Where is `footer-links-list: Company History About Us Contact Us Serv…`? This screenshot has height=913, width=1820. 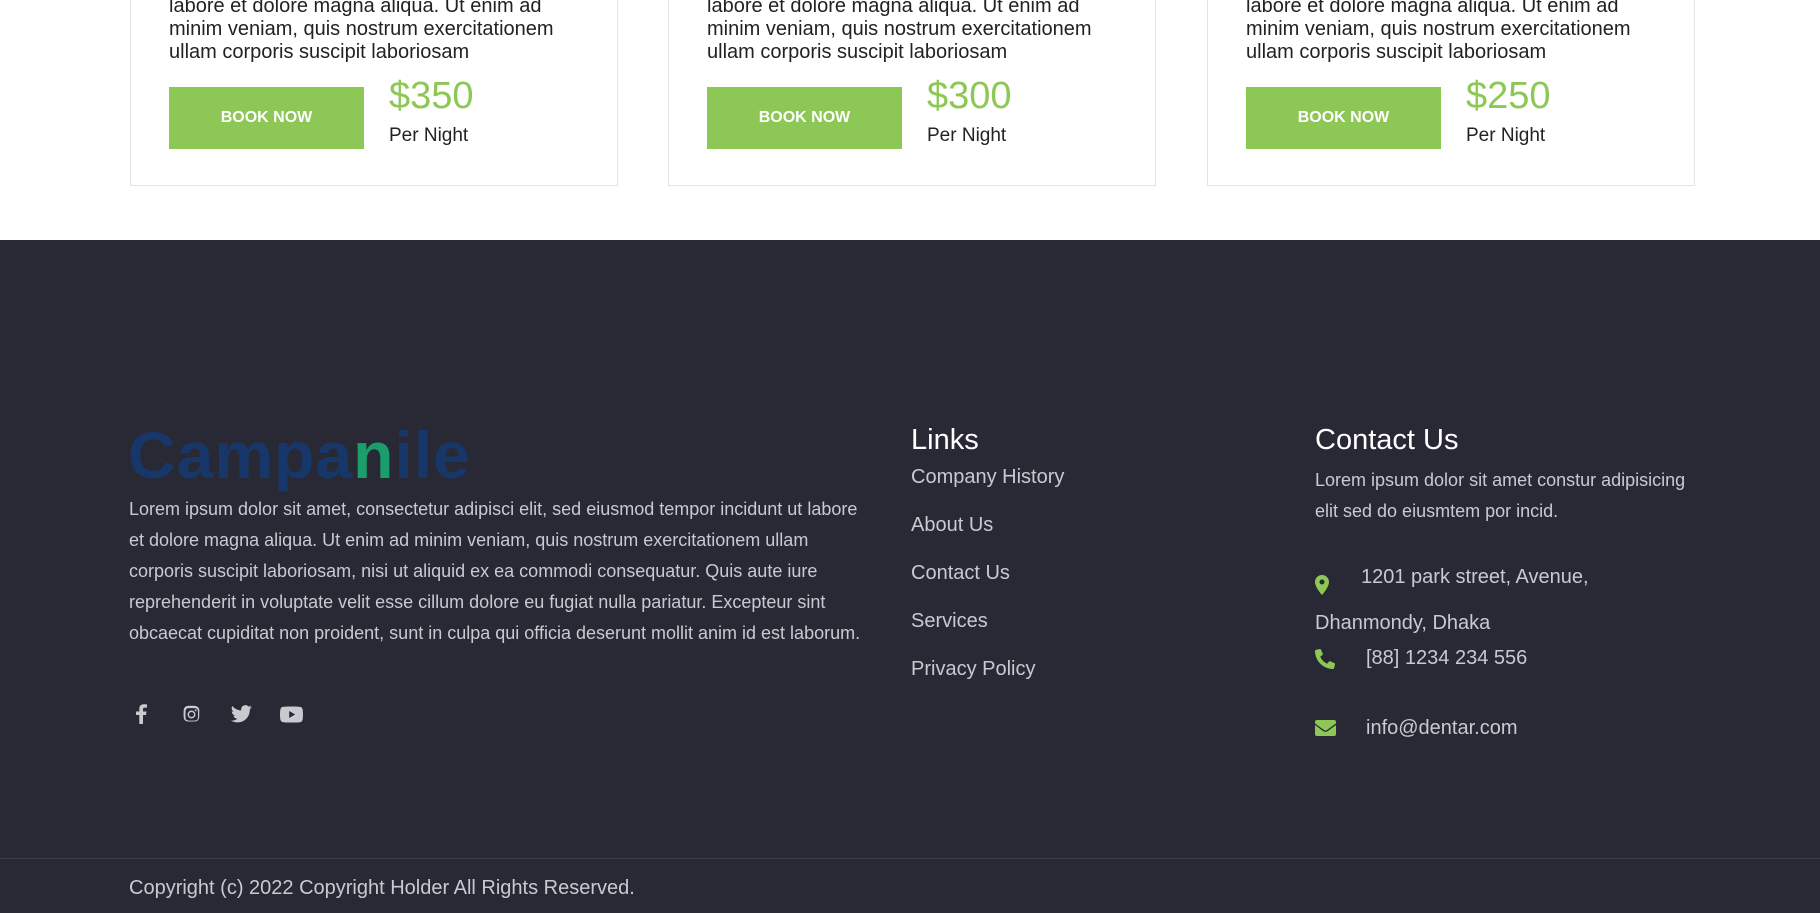 footer-links-list: Company History About Us Contact Us Serv… is located at coordinates (987, 573).